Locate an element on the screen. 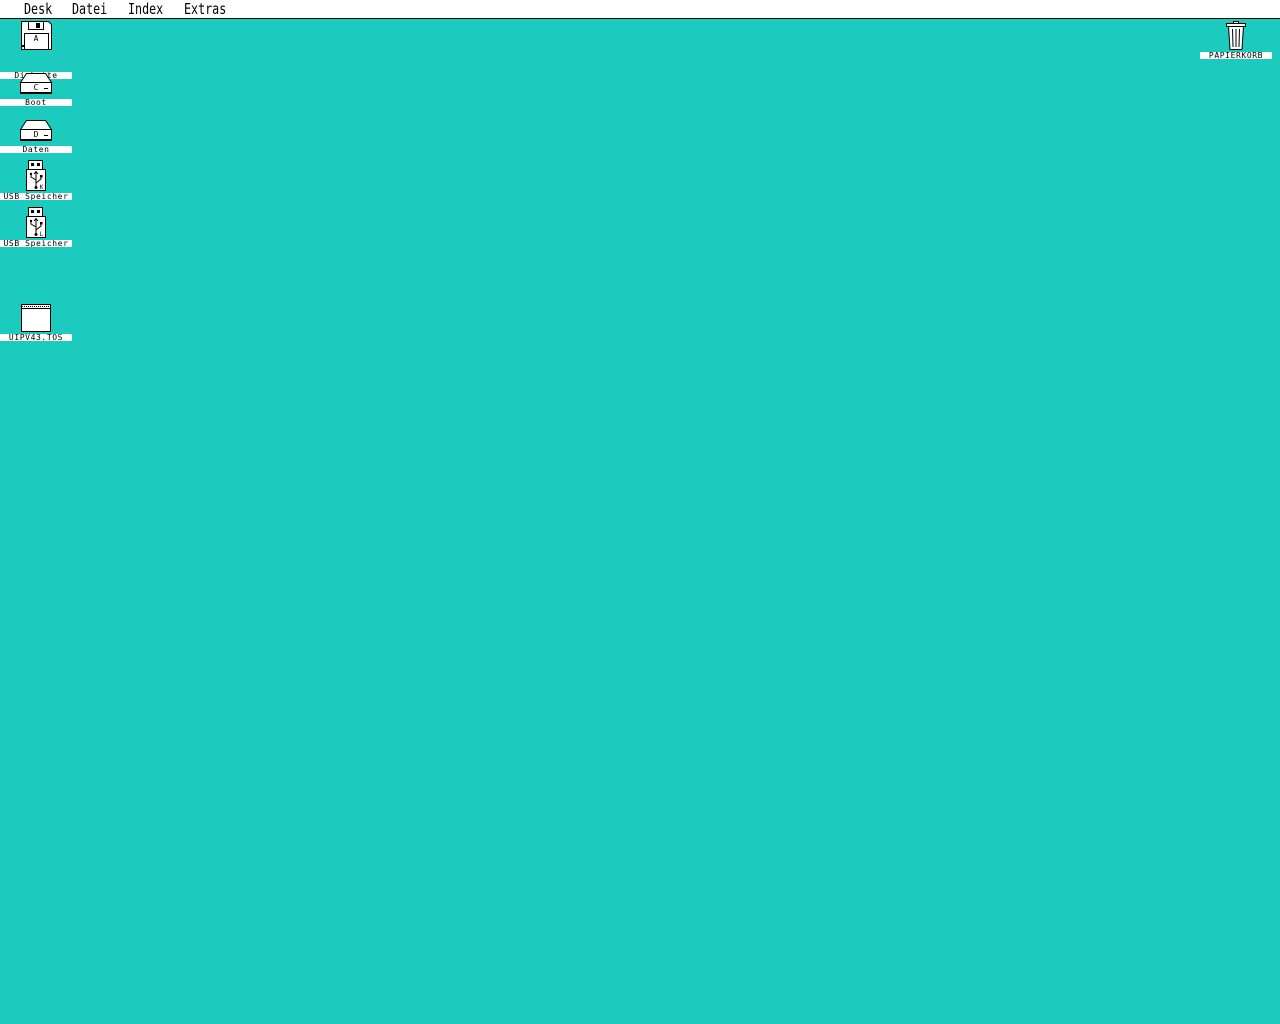 The image size is (1280, 1024). floppy-icon: A is located at coordinates (36, 36).